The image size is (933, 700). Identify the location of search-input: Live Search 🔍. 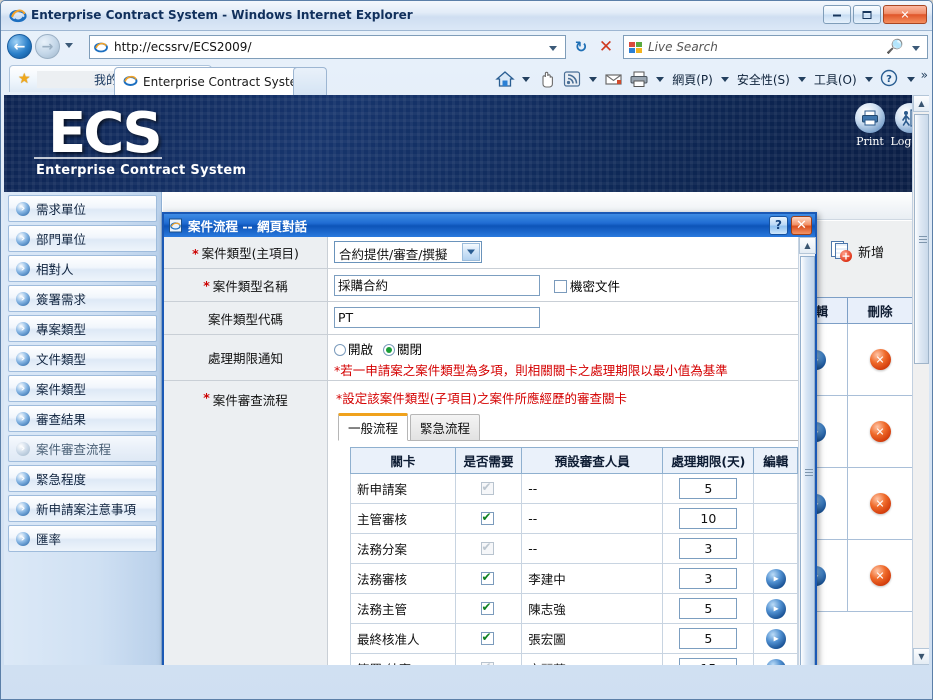
(775, 47).